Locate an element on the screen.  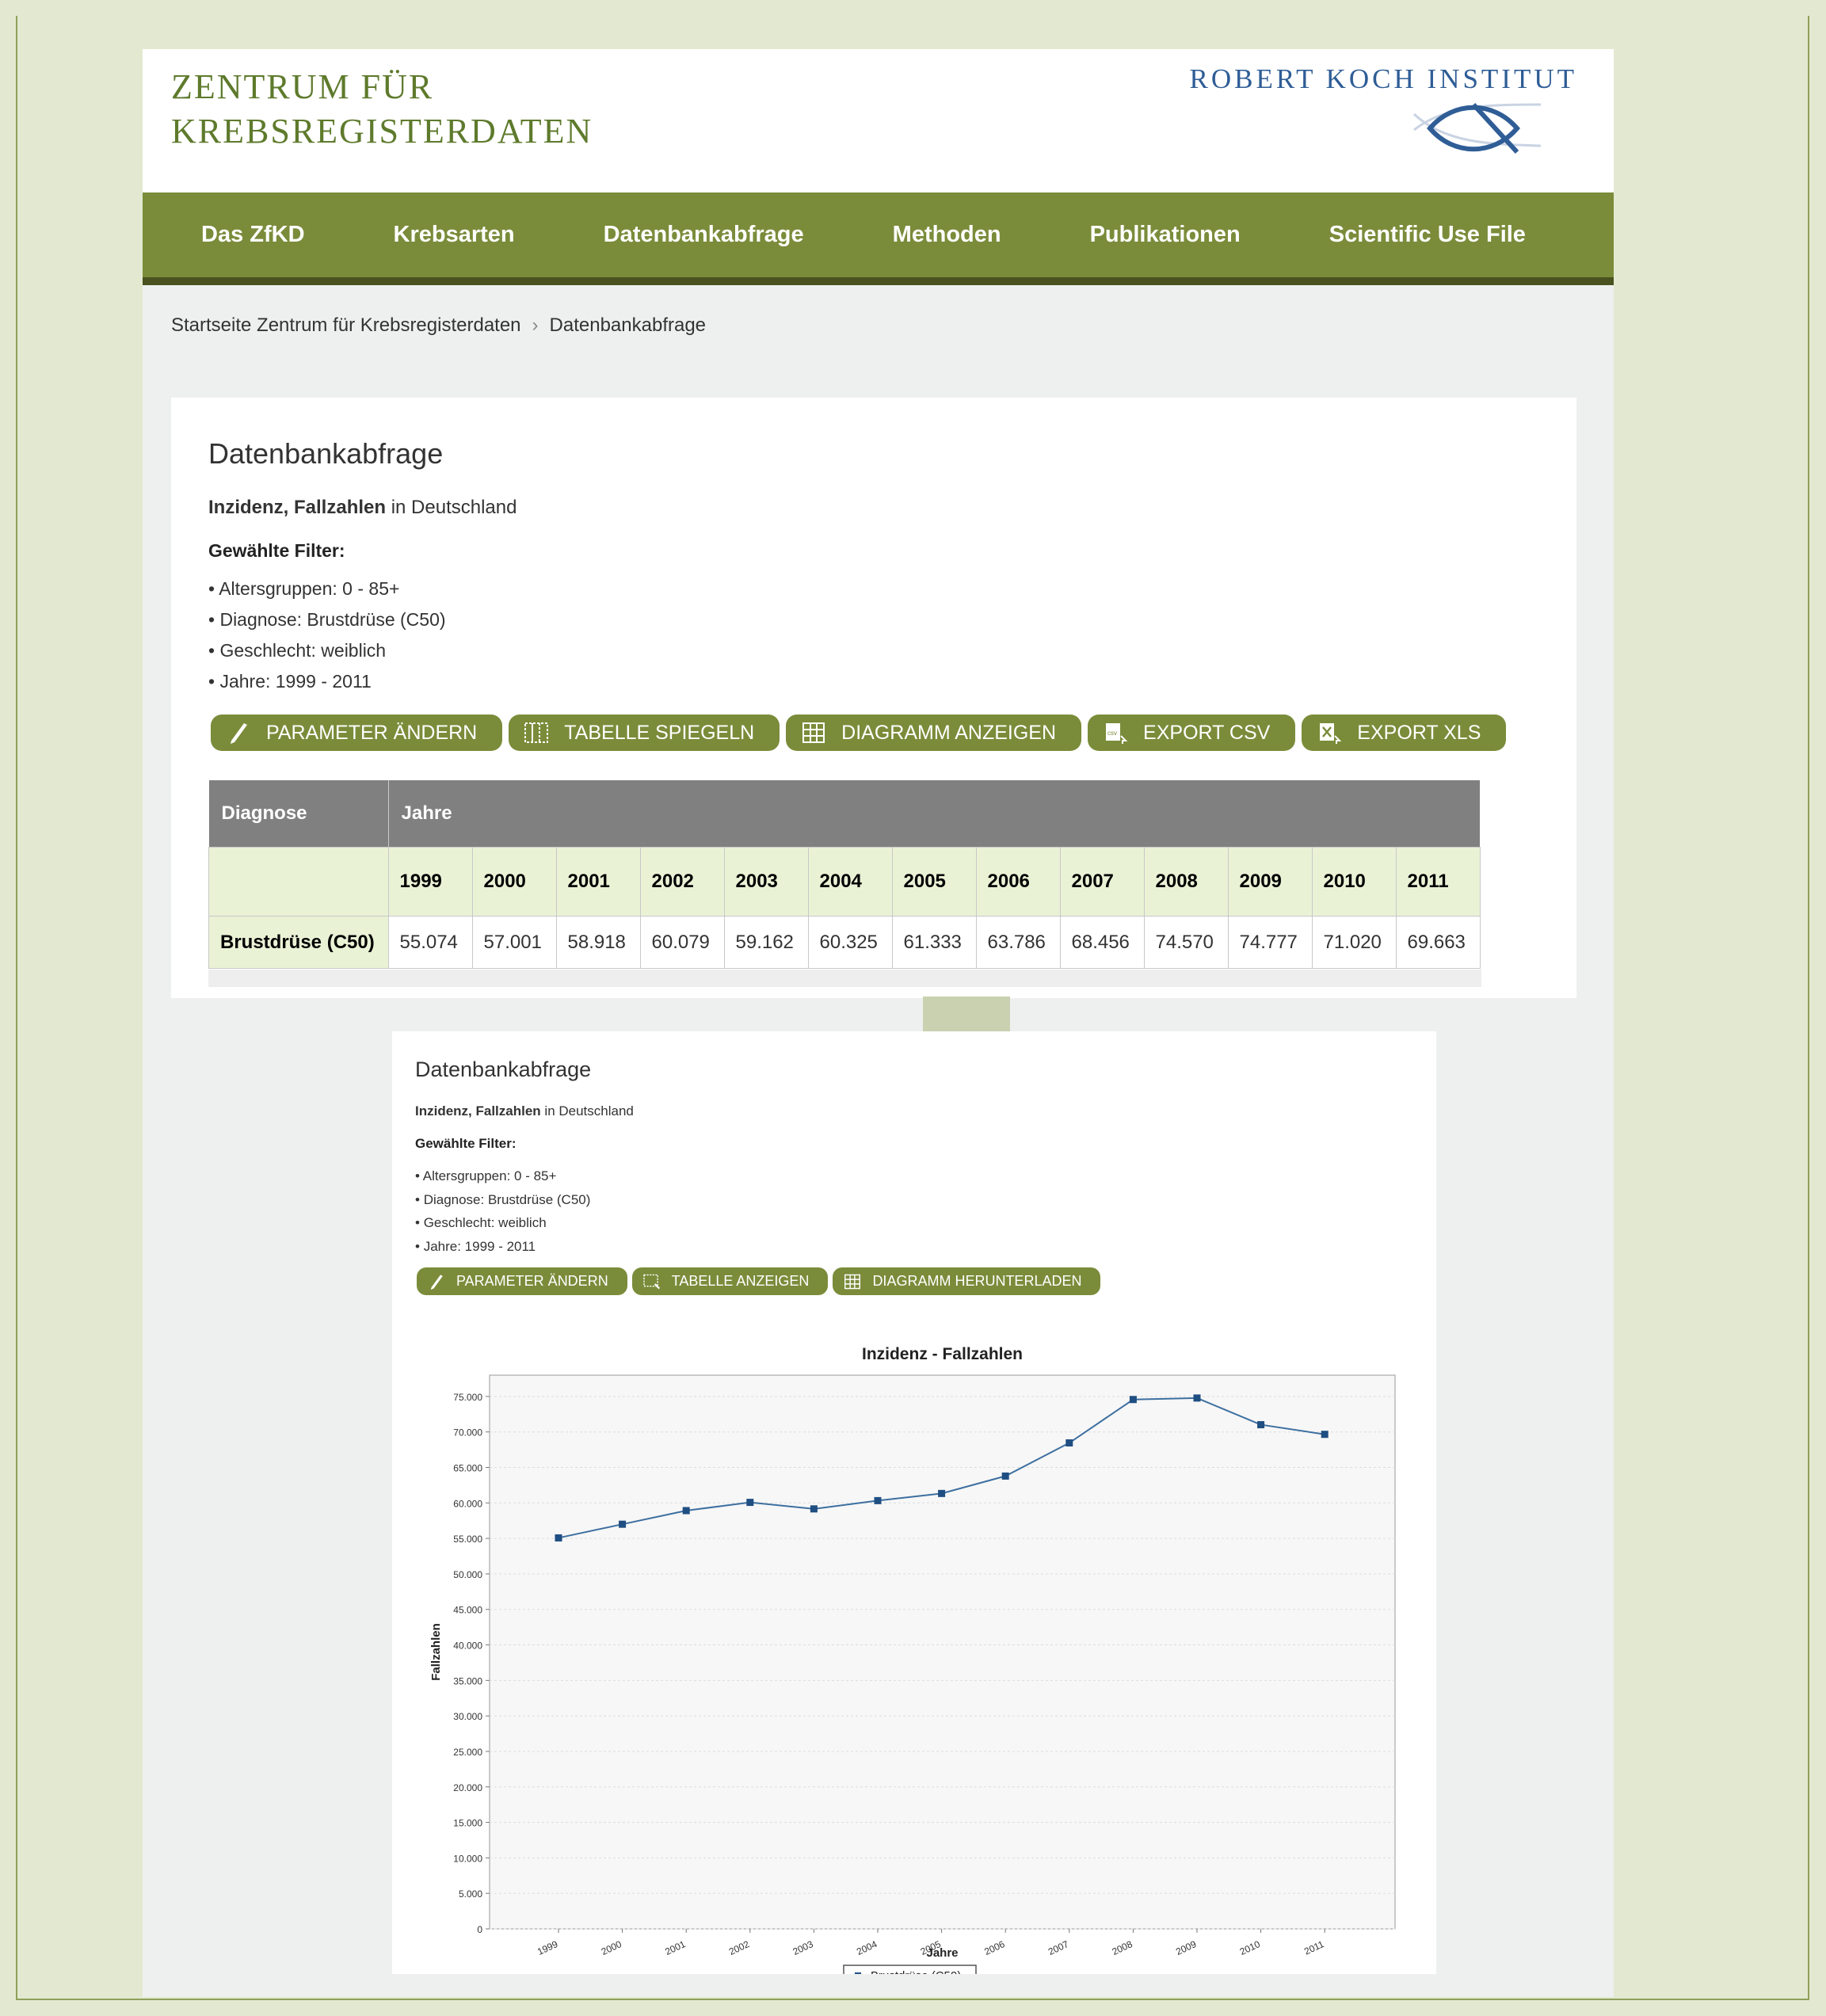
nav-item-methoden: Methoden is located at coordinates (902, 235).